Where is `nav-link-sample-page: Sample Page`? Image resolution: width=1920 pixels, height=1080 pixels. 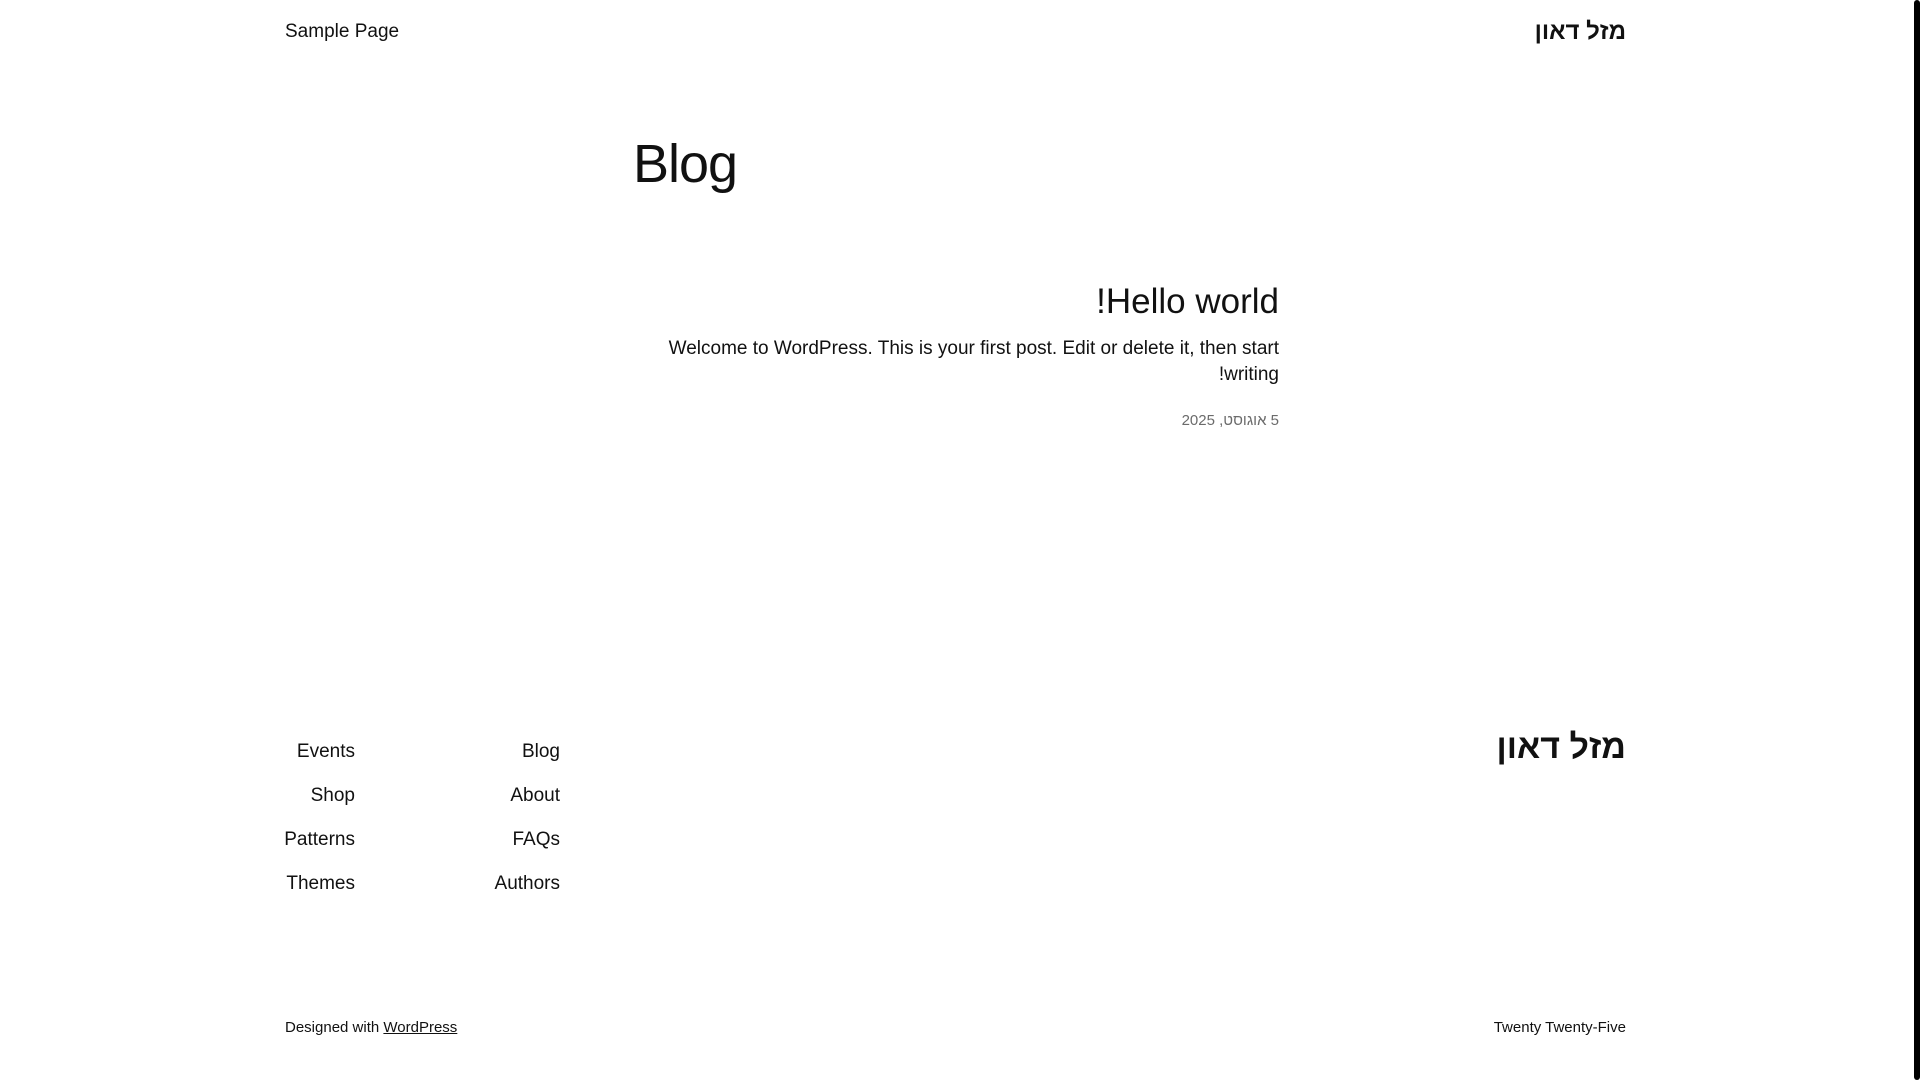 nav-link-sample-page: Sample Page is located at coordinates (342, 32).